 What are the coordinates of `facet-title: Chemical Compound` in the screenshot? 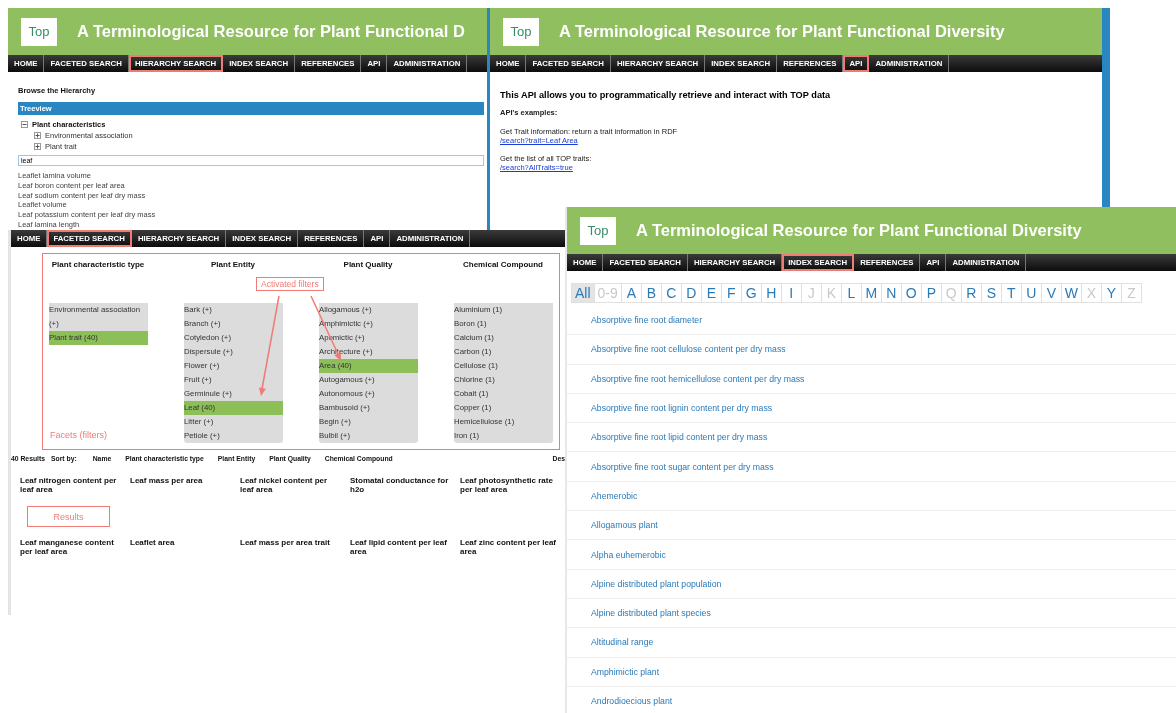 It's located at (503, 265).